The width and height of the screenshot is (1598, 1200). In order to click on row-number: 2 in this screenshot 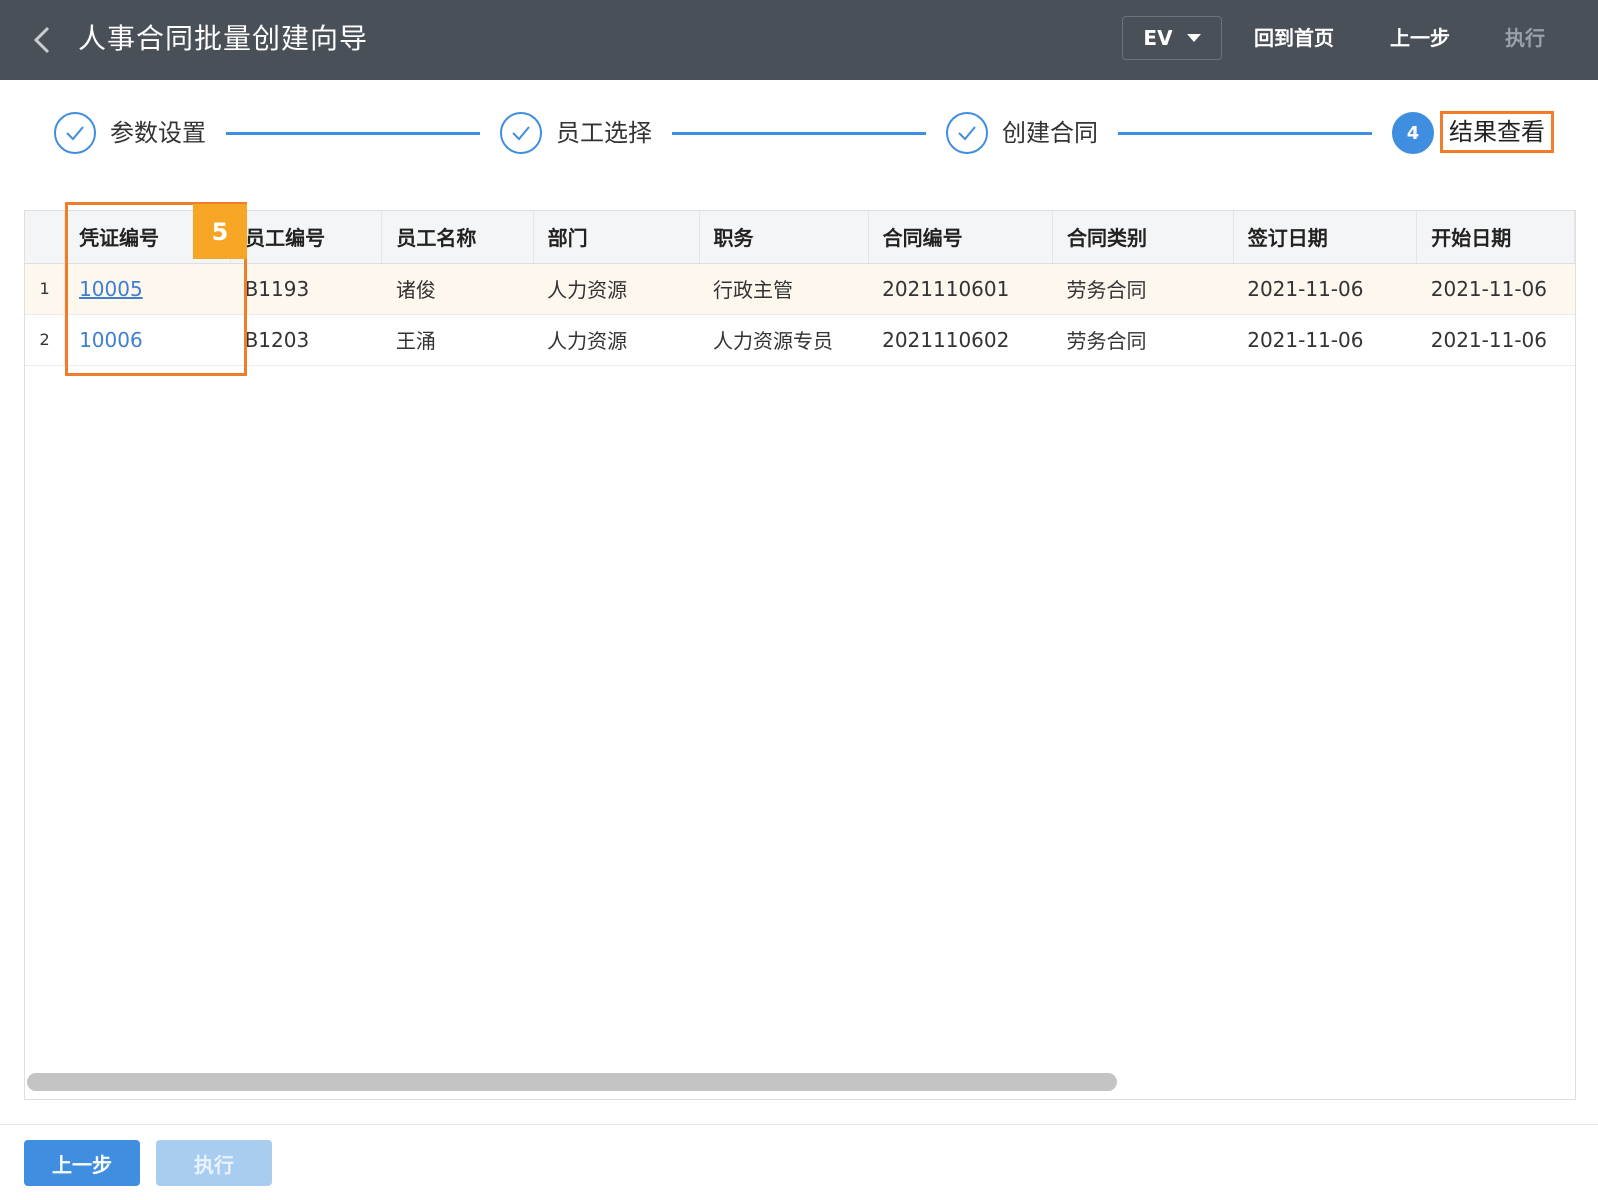, I will do `click(45, 340)`.